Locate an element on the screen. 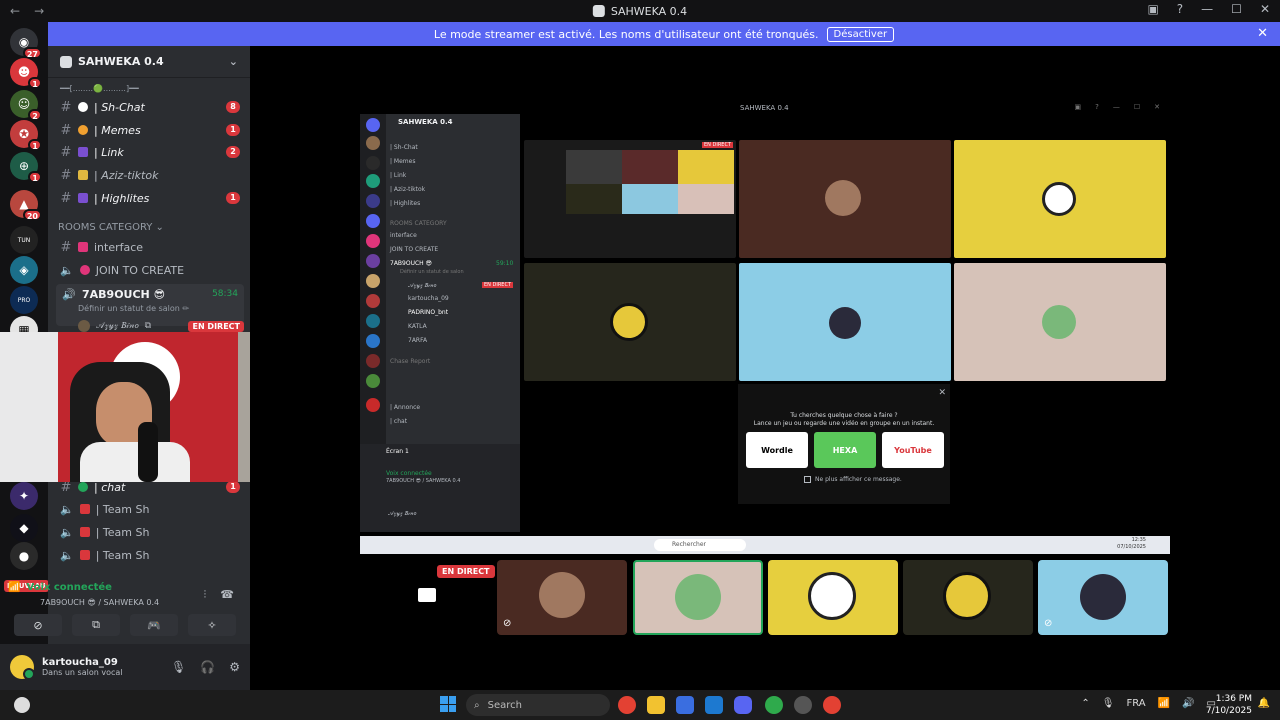 The height and width of the screenshot is (720, 1280). chevron-down-icon: ⌄ is located at coordinates (233, 61).